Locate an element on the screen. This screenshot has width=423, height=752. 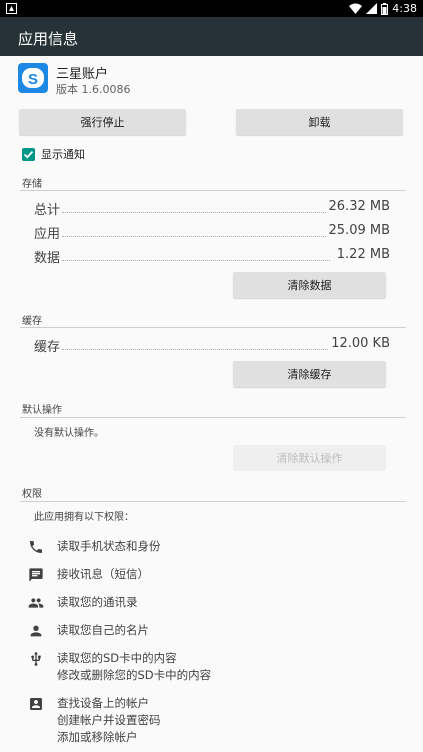
defaults-section-title: 默认操作 is located at coordinates (42, 410).